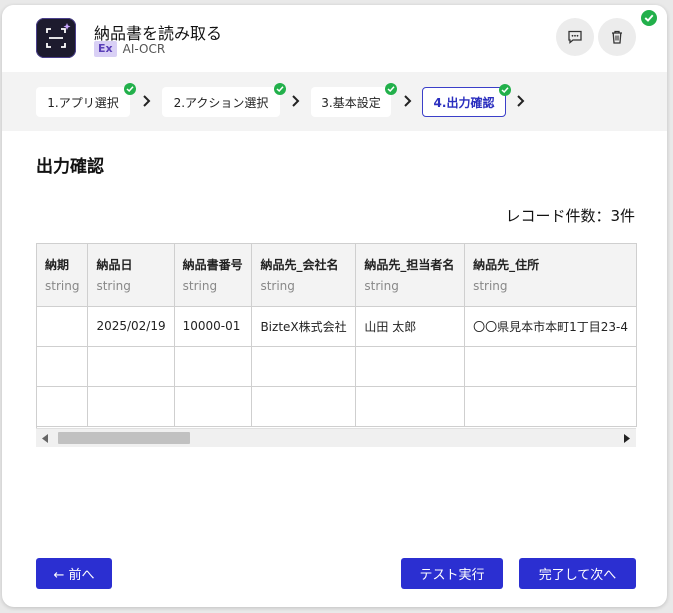 The width and height of the screenshot is (673, 613). I want to click on app-subtitle: Ex AI-OCR, so click(129, 49).